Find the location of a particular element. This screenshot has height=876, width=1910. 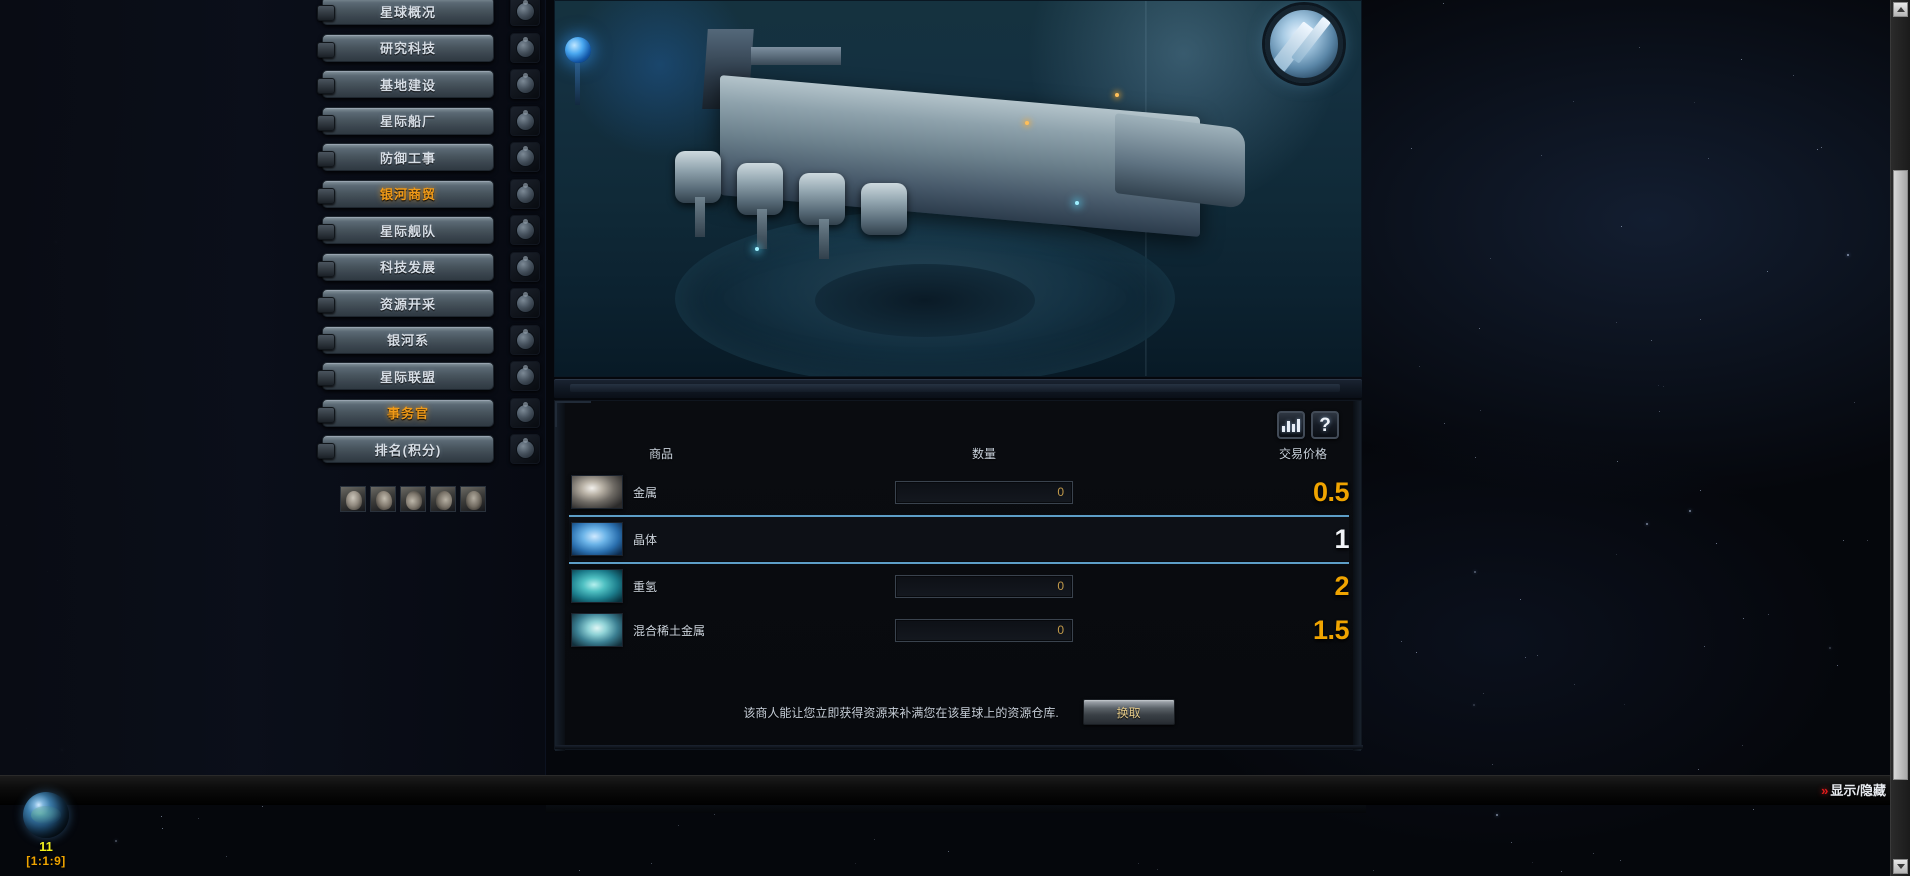

panel-right-rail is located at coordinates (1357, 576).